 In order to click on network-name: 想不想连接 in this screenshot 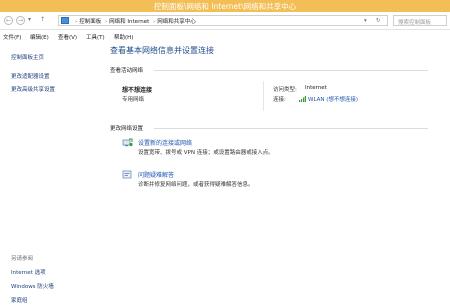, I will do `click(137, 90)`.